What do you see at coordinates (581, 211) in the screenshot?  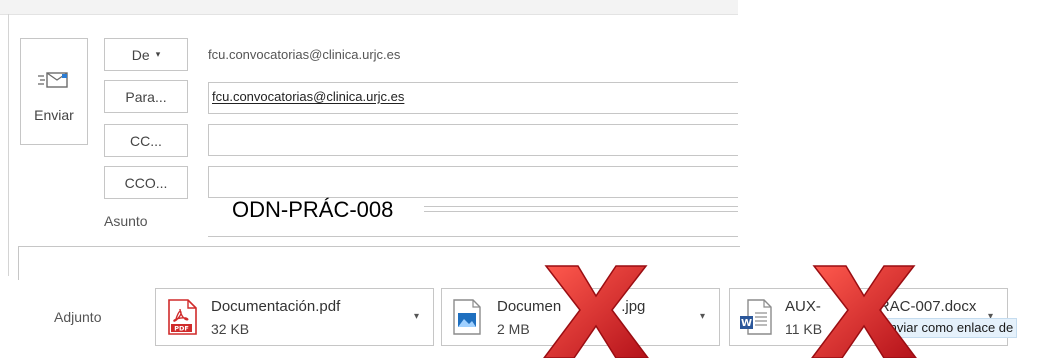 I see `subject-field-line-bottom` at bounding box center [581, 211].